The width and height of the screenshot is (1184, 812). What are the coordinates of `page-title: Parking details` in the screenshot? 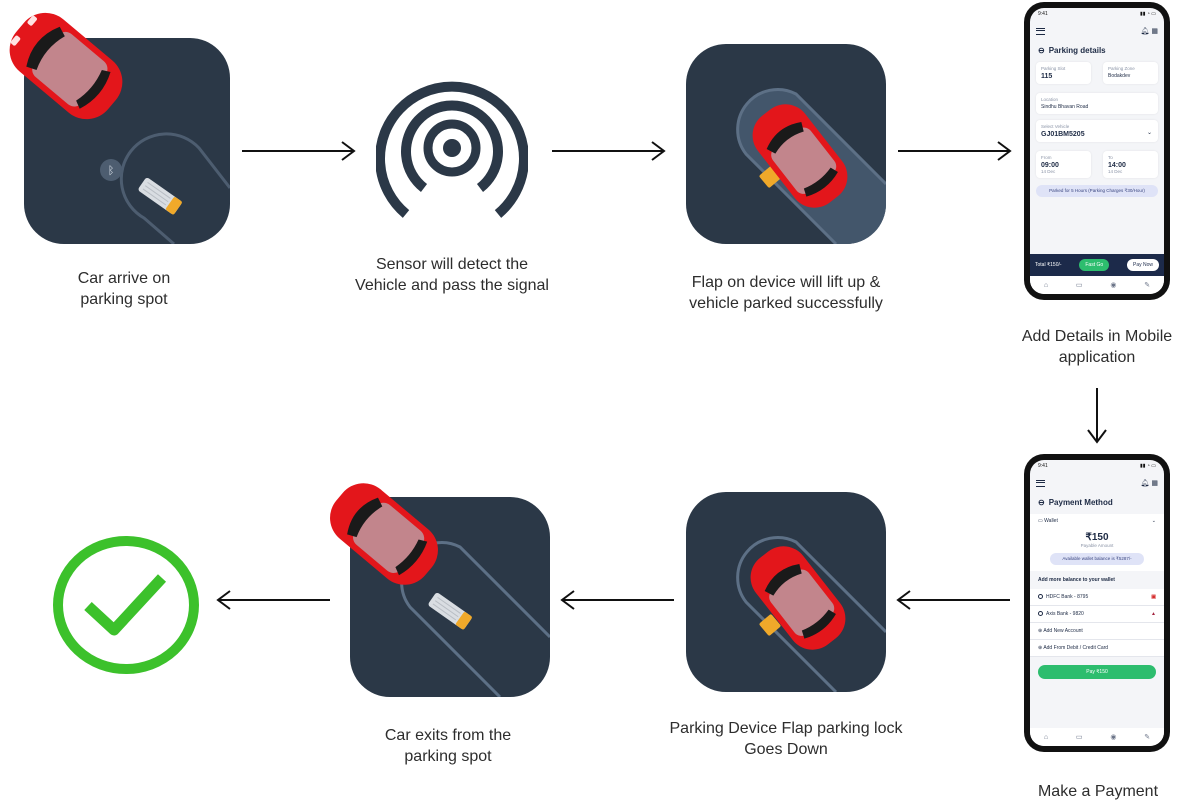 It's located at (1077, 50).